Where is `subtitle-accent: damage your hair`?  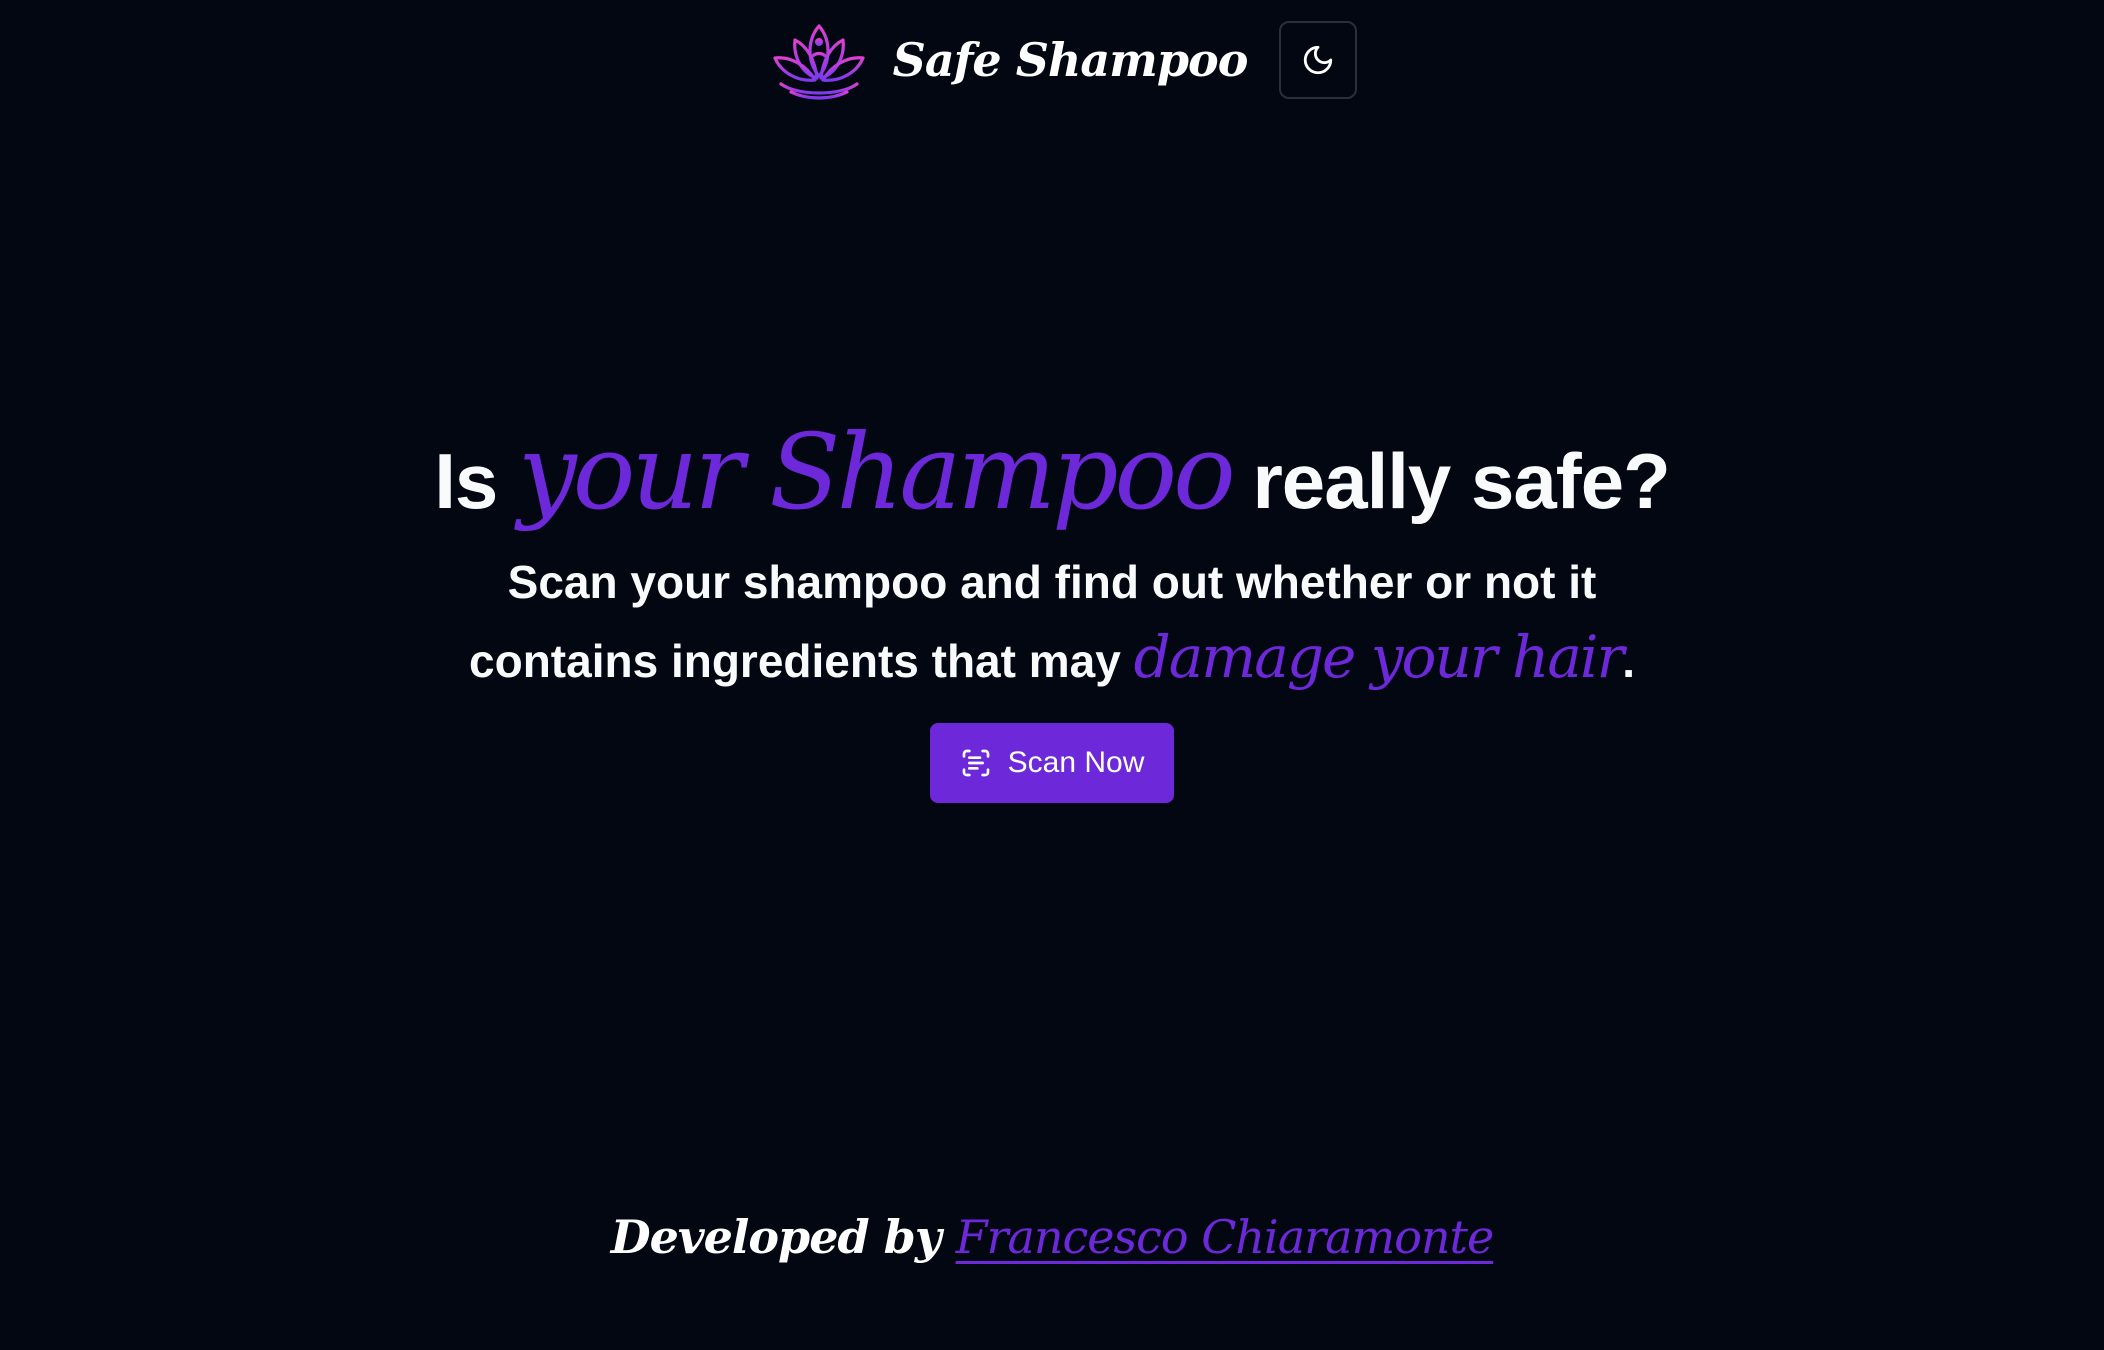
subtitle-accent: damage your hair is located at coordinates (1379, 656).